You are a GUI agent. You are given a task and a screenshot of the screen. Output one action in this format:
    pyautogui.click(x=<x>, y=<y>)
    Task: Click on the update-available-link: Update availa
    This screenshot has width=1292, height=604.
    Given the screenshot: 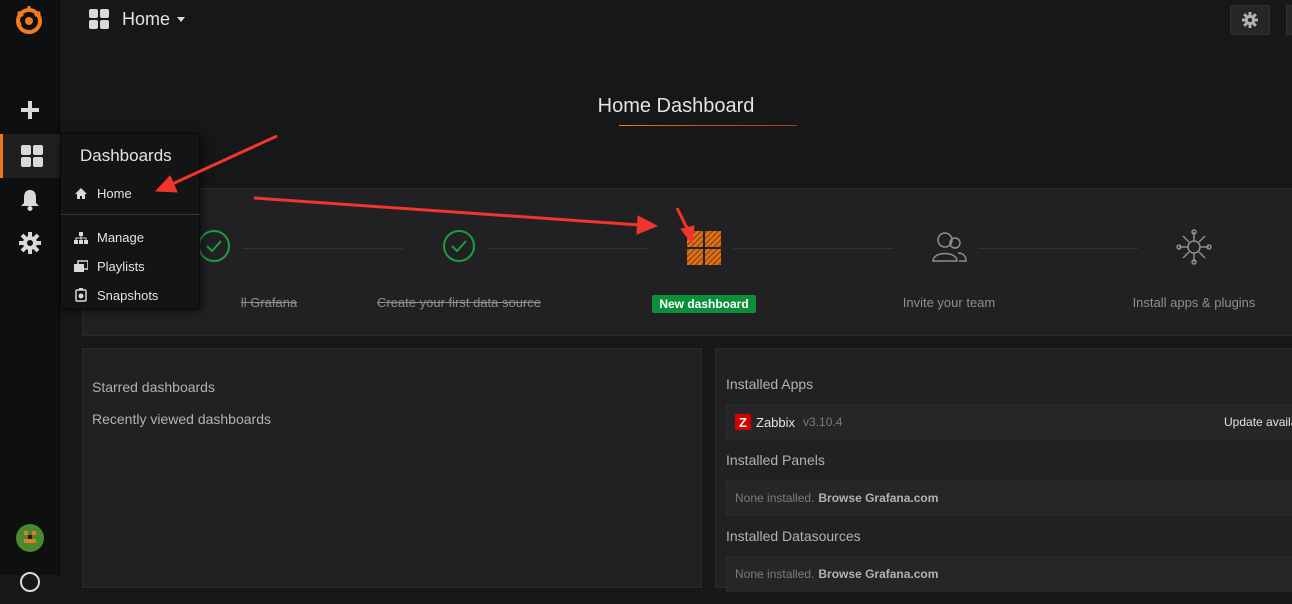 What is the action you would take?
    pyautogui.click(x=1258, y=422)
    